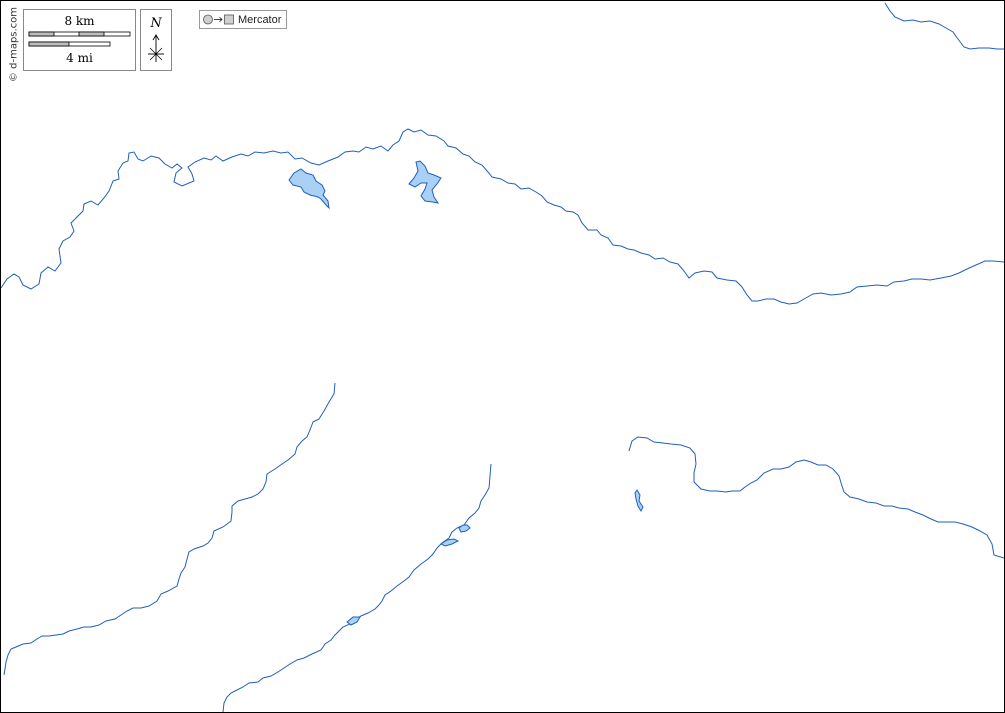  I want to click on projection-indicator: Mercator, so click(243, 19).